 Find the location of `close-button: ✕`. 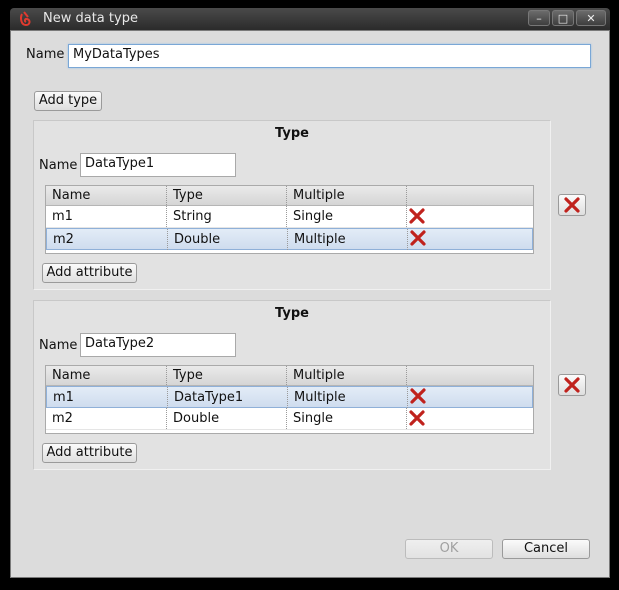

close-button: ✕ is located at coordinates (591, 18).